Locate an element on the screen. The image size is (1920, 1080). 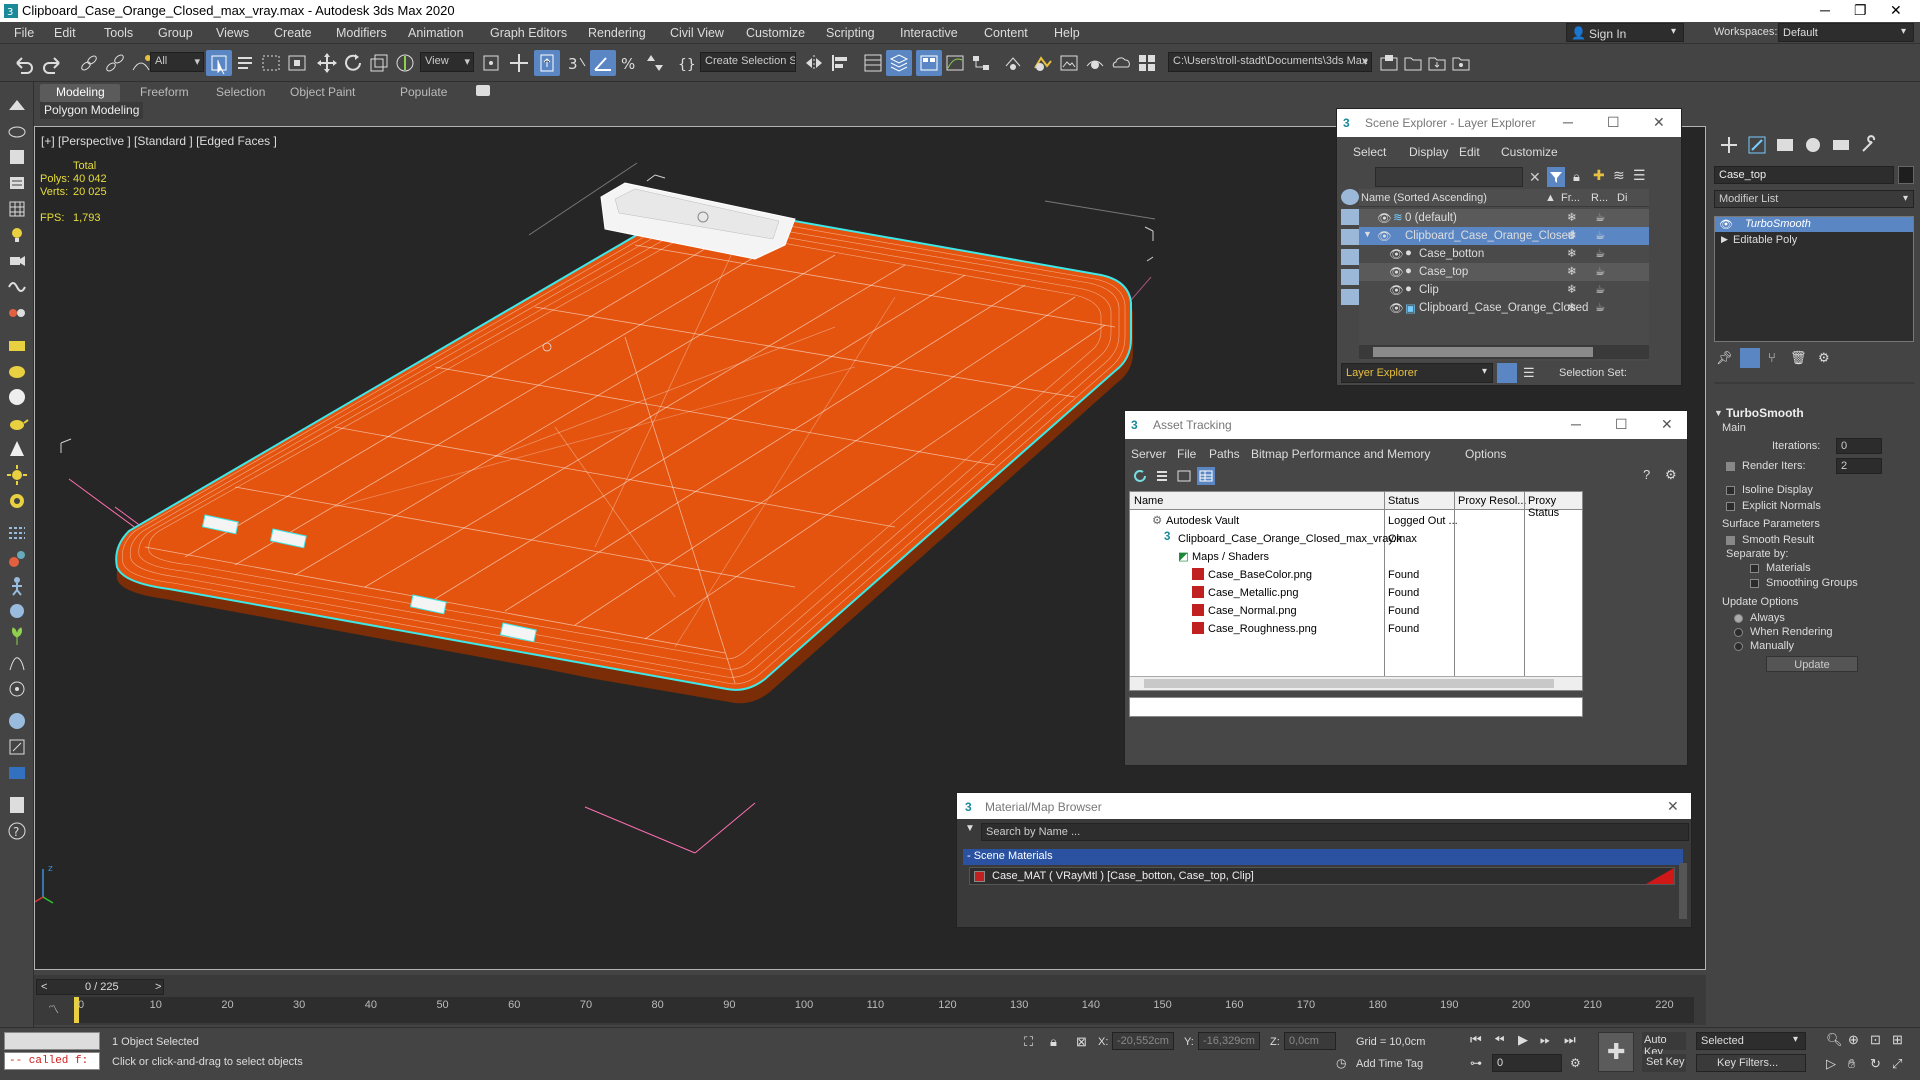
create-cameras-icon is located at coordinates (17, 183).